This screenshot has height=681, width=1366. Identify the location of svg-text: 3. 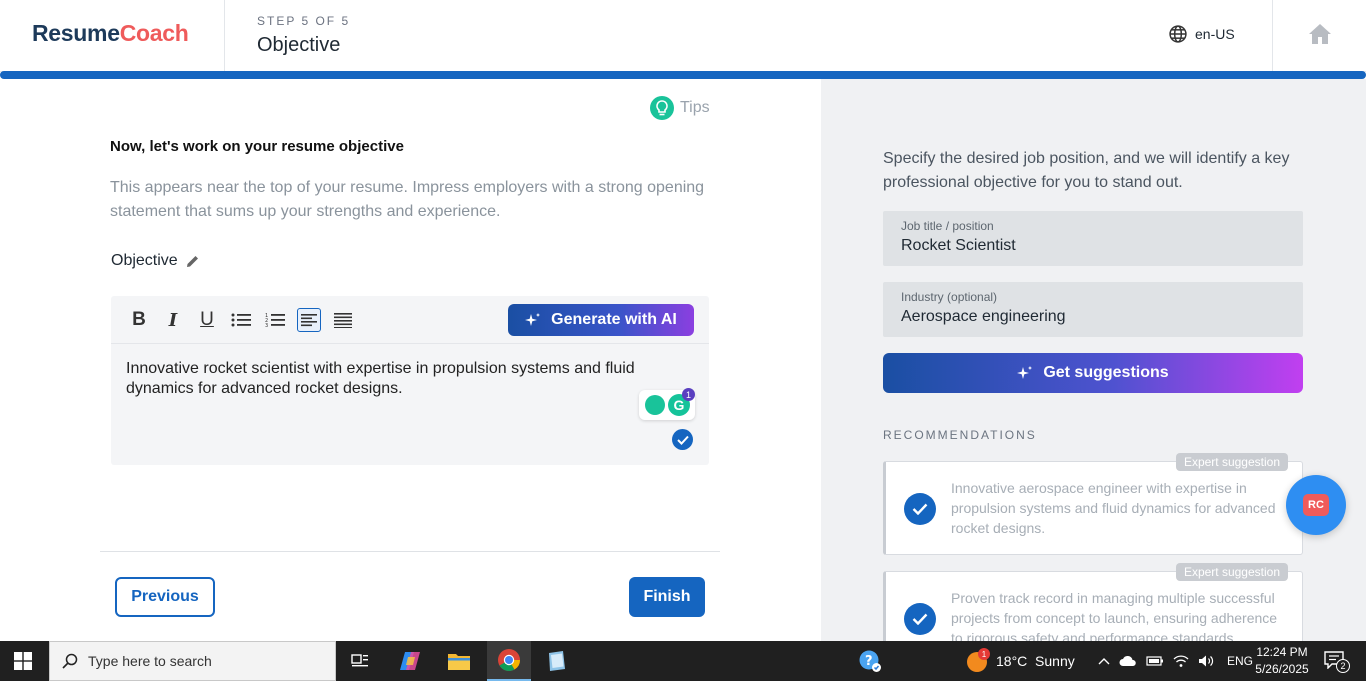
(266, 325).